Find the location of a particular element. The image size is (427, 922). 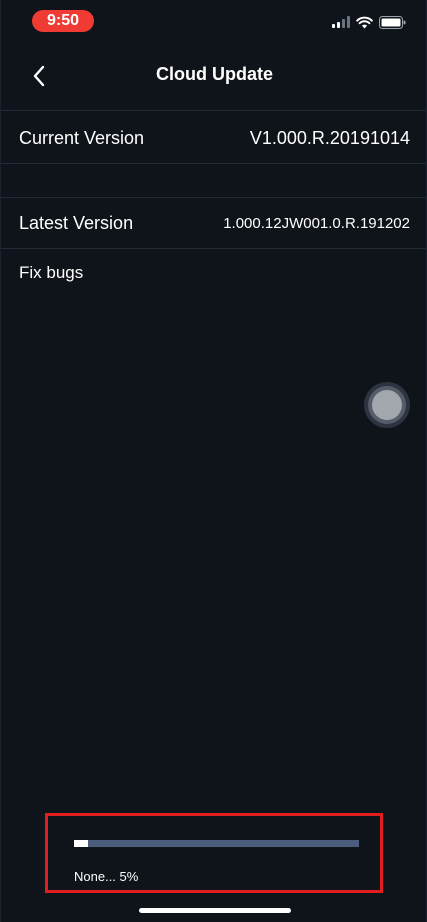

status-time: 9:50 is located at coordinates (63, 21).